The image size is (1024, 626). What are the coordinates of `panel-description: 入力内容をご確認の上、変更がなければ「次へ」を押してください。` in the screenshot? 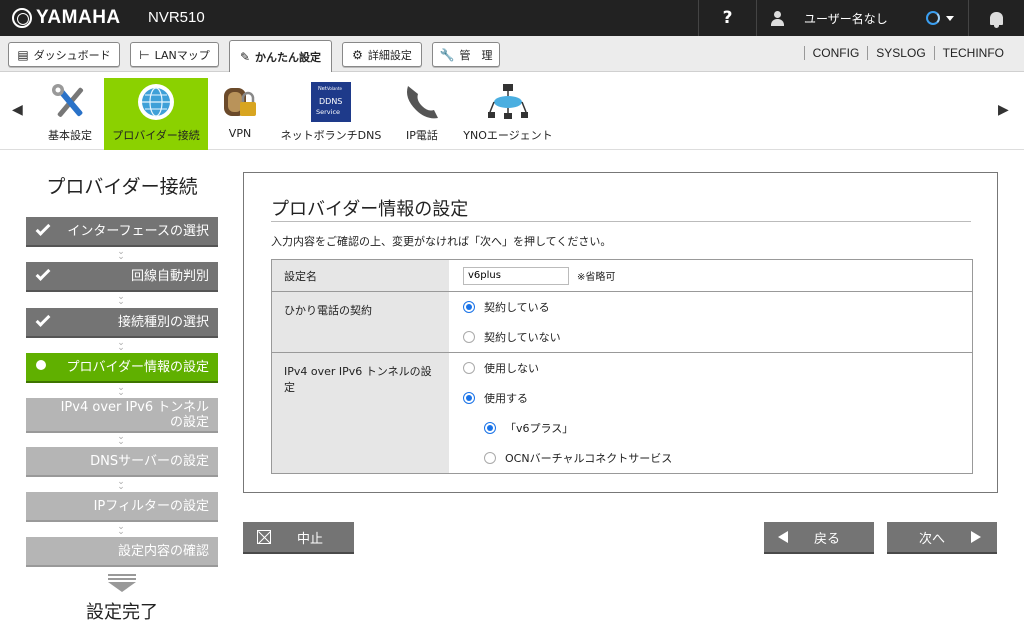 It's located at (441, 241).